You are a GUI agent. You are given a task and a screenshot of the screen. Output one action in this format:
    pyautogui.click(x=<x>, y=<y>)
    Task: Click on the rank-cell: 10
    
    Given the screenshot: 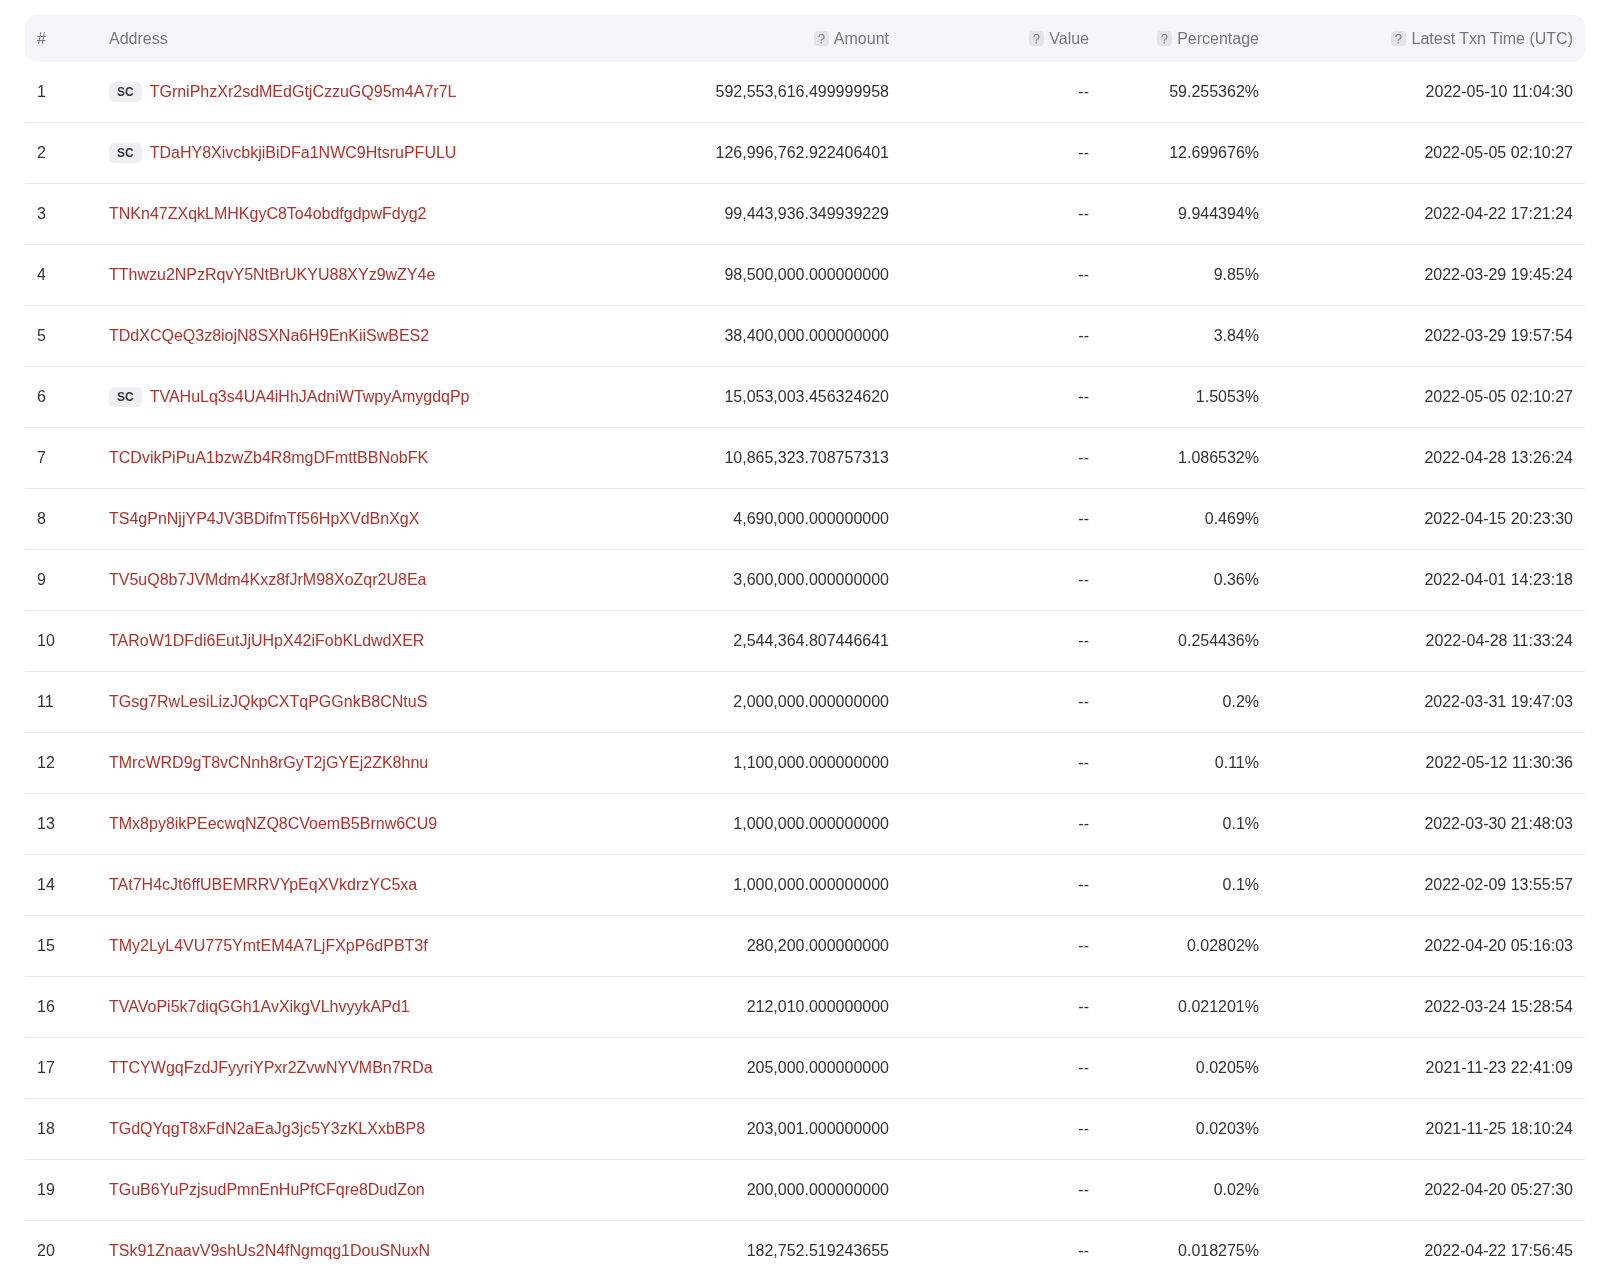 What is the action you would take?
    pyautogui.click(x=46, y=641)
    